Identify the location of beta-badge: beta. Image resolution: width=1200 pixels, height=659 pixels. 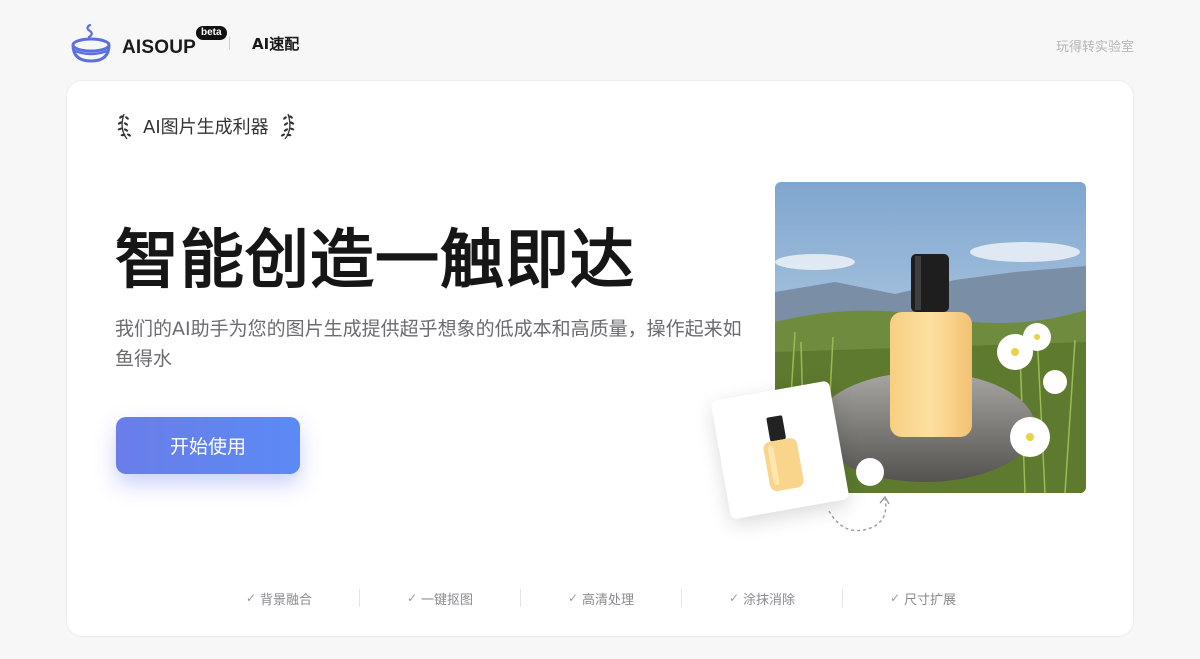
(211, 33).